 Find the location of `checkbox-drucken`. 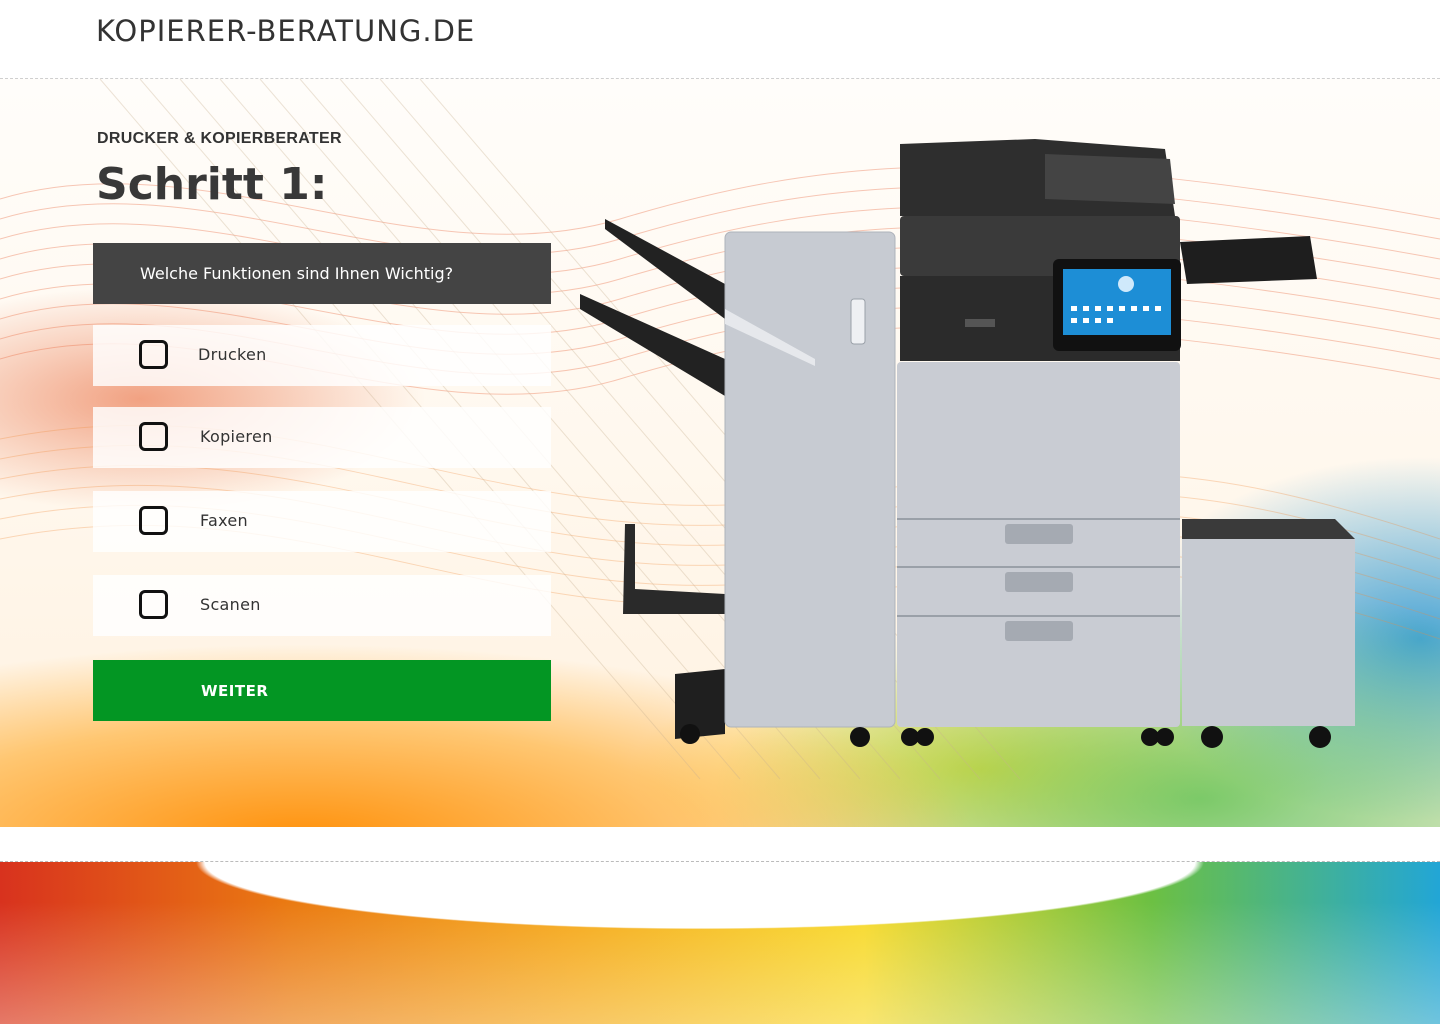

checkbox-drucken is located at coordinates (153, 354).